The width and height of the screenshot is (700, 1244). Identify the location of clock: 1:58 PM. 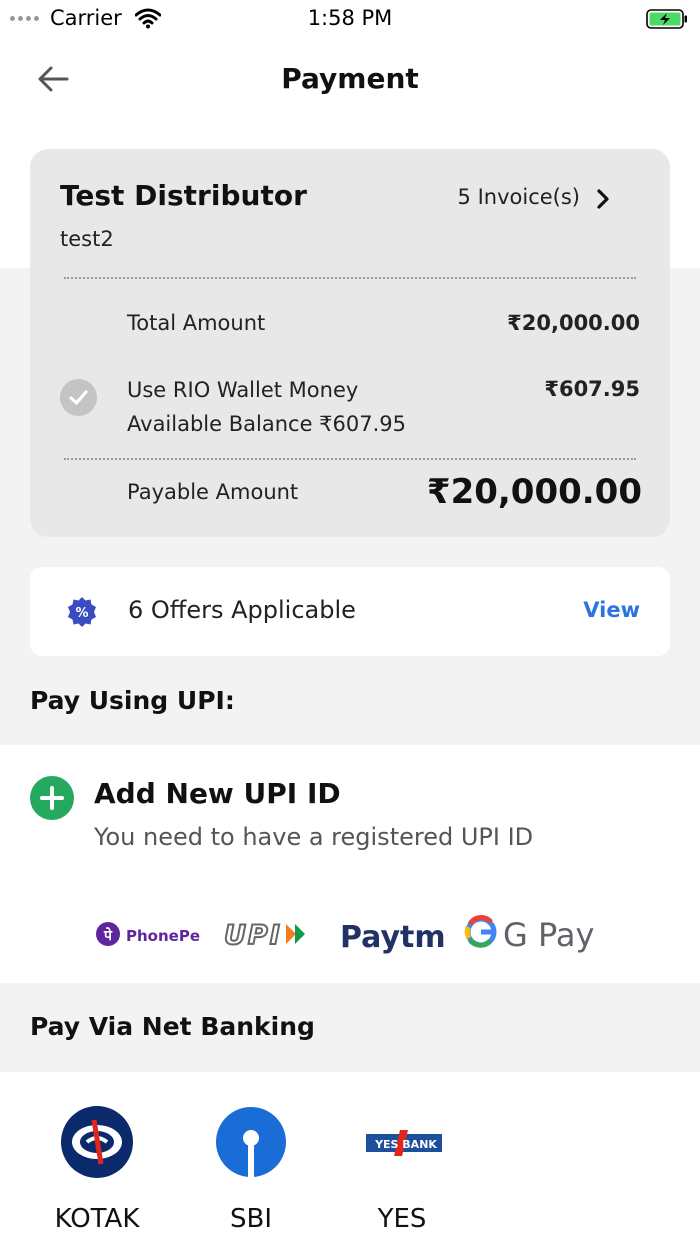
(350, 18).